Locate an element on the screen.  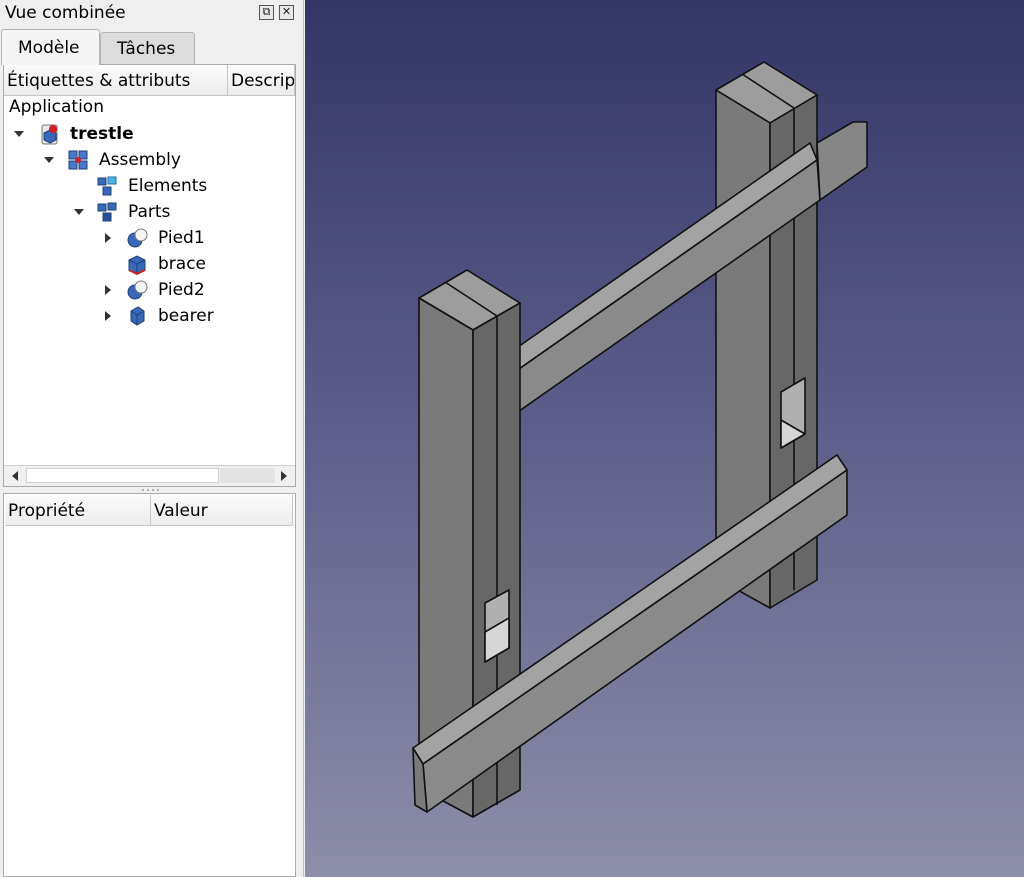
tab-tasks: Tâches is located at coordinates (147, 48).